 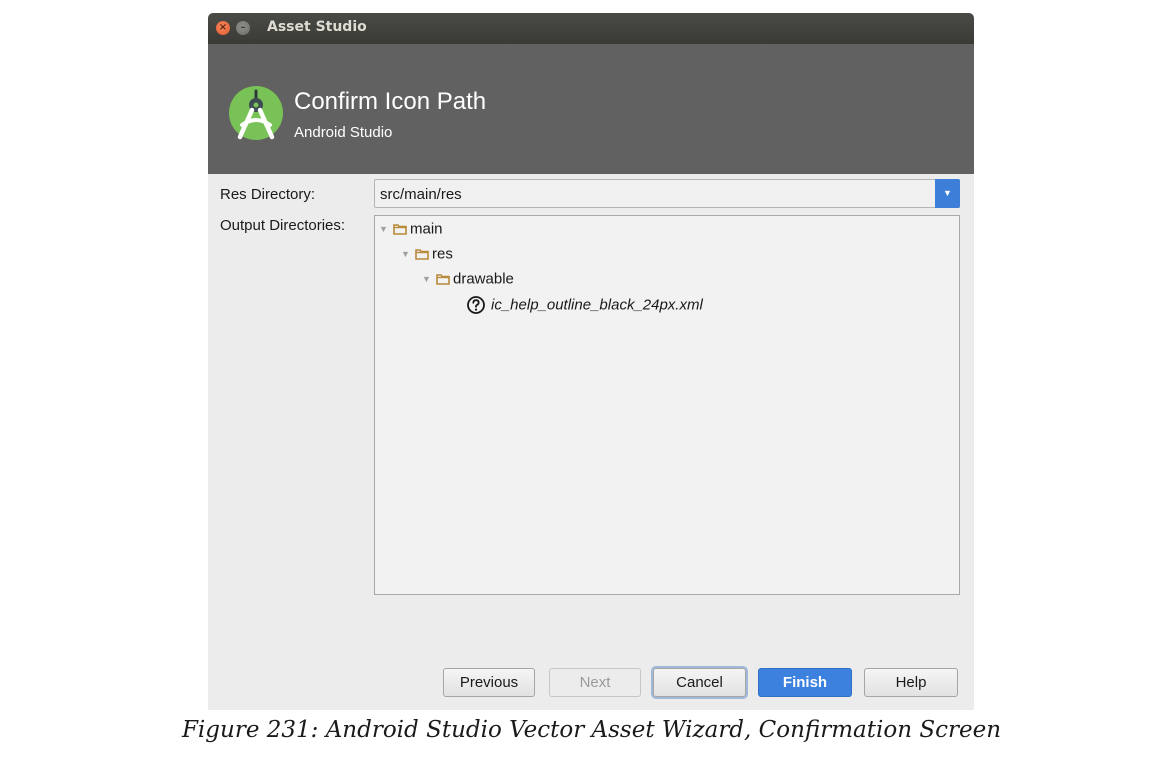 I want to click on output-directories-label: Output Directories:, so click(x=283, y=225).